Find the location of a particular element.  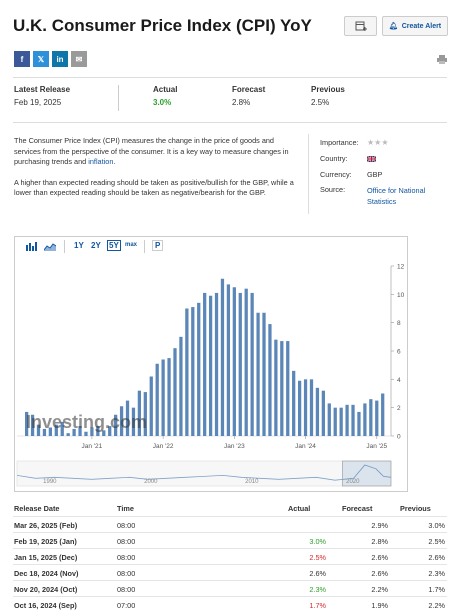

country-row: Country: is located at coordinates (348, 158).